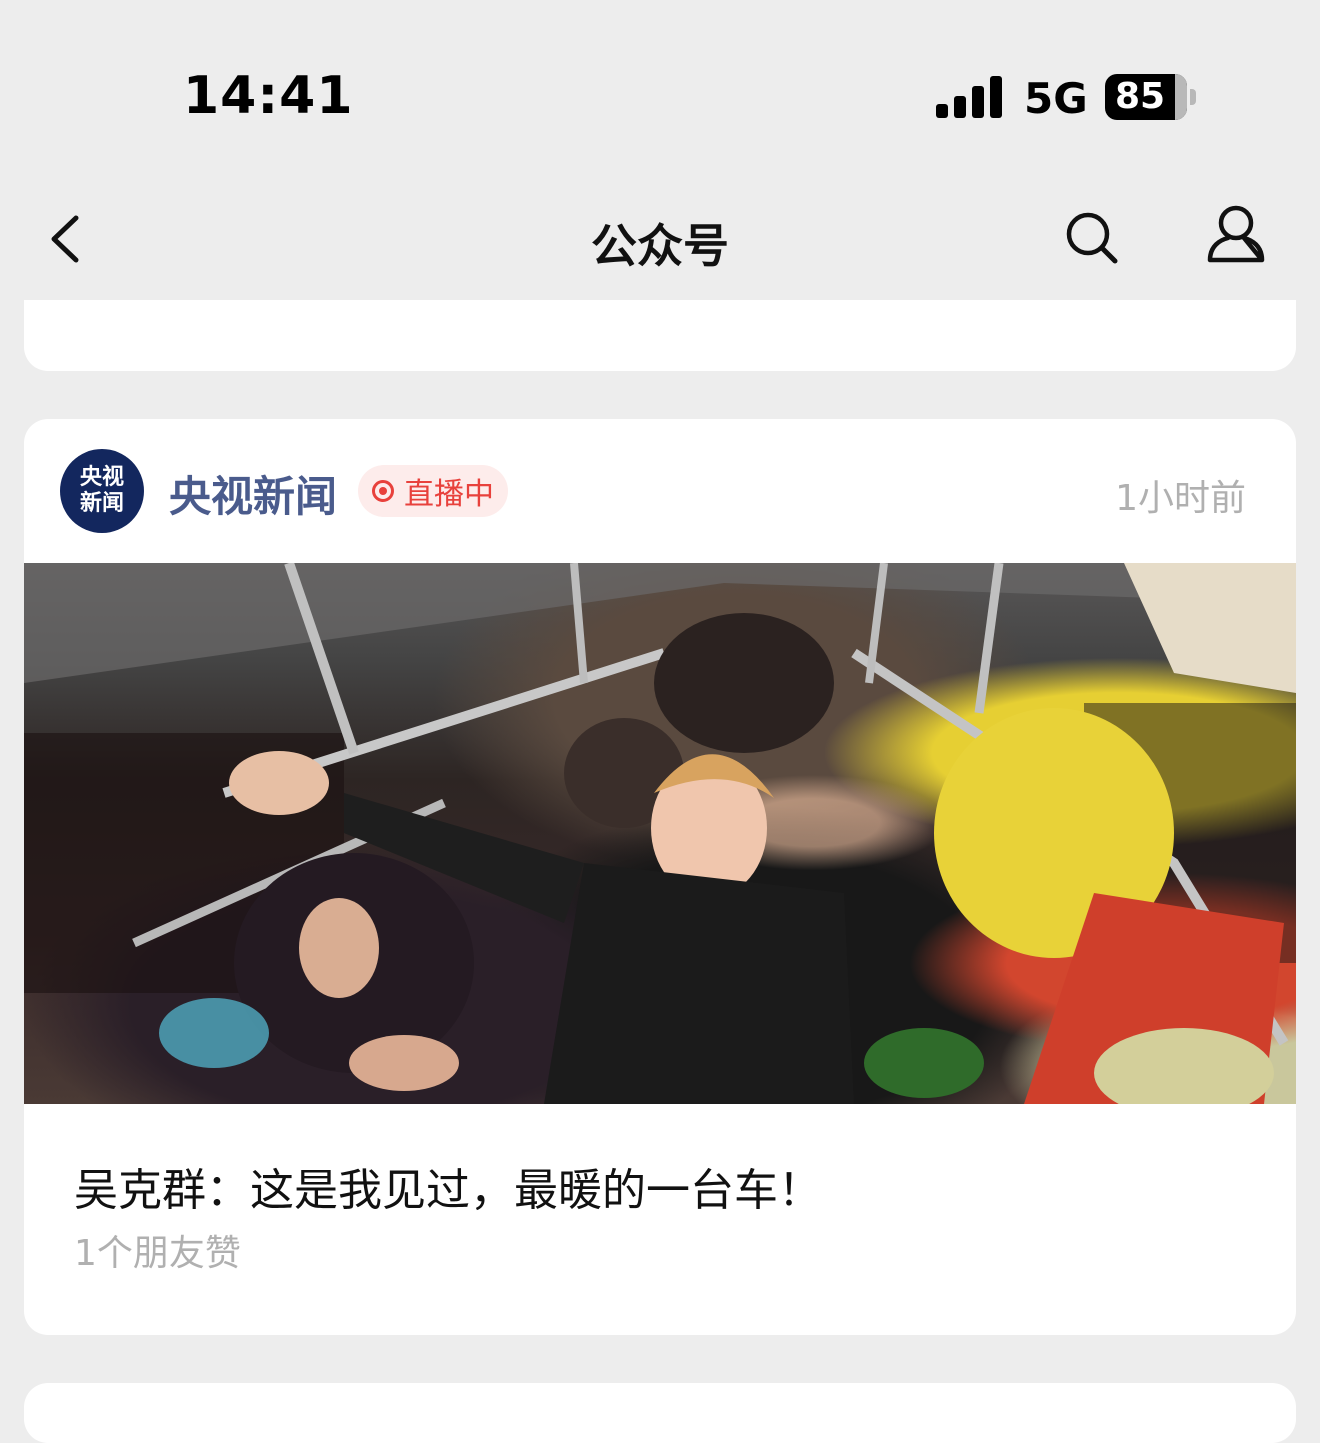  I want to click on person-icon, so click(1236, 234).